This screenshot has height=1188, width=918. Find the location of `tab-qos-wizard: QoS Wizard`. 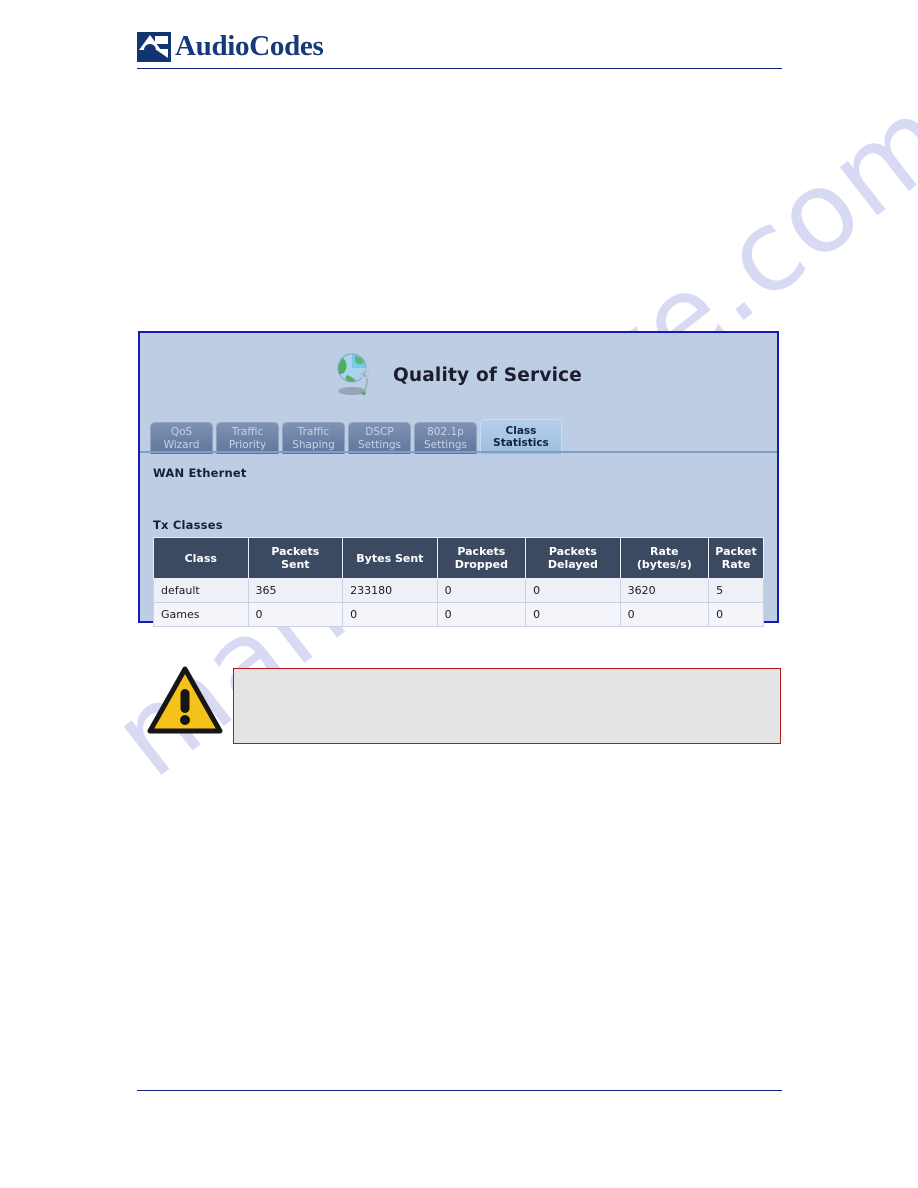

tab-qos-wizard: QoS Wizard is located at coordinates (181, 438).